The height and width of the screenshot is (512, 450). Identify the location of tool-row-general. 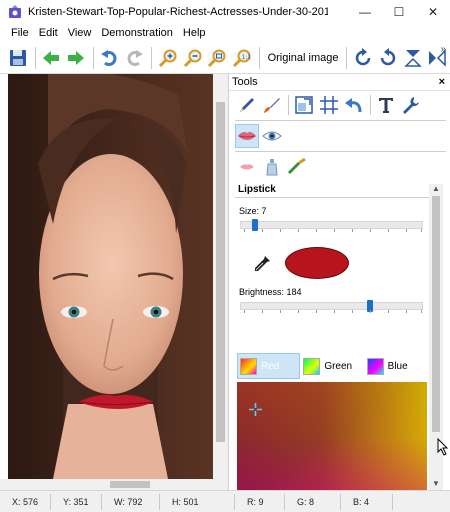
(339, 105).